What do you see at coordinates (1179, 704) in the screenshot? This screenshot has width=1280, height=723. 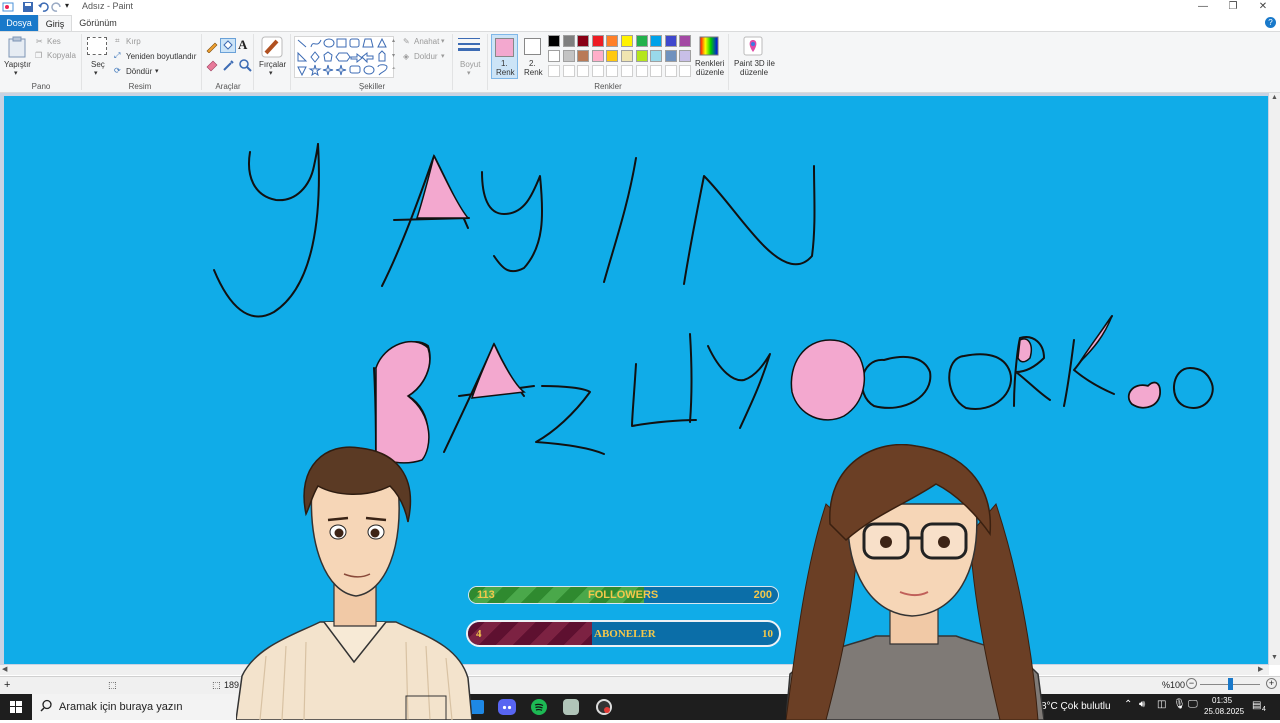 I see `microphone-icon: 🎙︎` at bounding box center [1179, 704].